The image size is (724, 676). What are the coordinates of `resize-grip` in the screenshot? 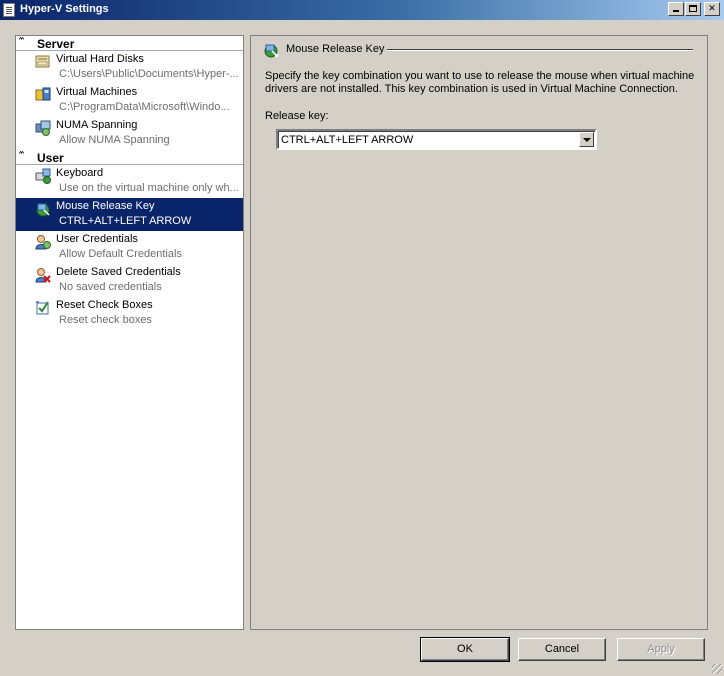 It's located at (717, 669).